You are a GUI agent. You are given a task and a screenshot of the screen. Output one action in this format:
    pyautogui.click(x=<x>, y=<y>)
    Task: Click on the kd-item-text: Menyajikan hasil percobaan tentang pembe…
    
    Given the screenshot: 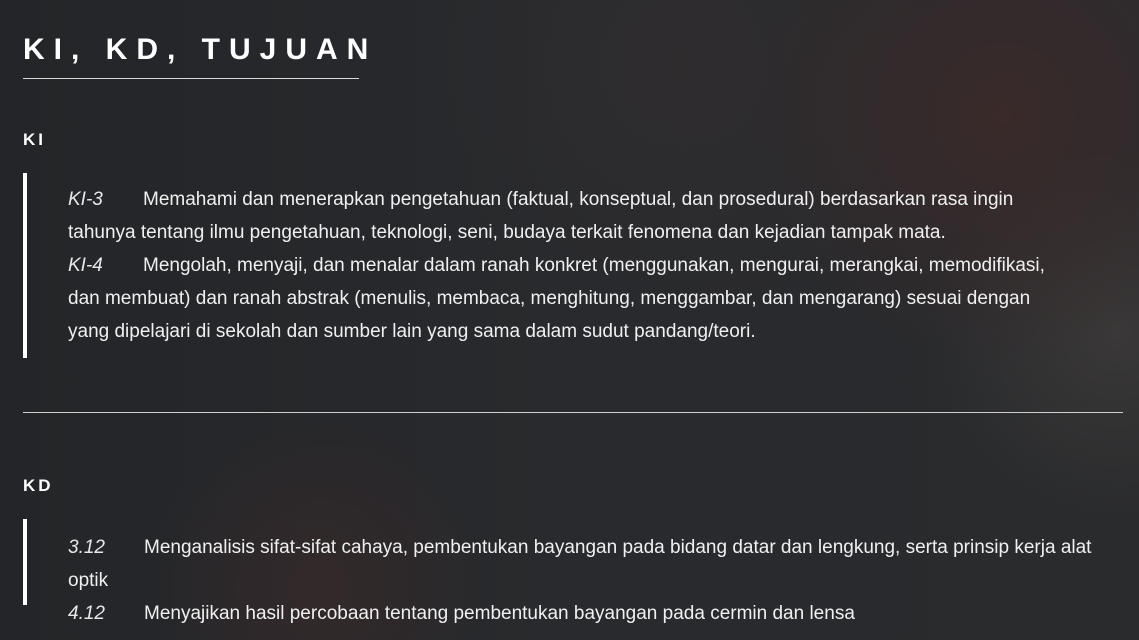 What is the action you would take?
    pyautogui.click(x=499, y=613)
    